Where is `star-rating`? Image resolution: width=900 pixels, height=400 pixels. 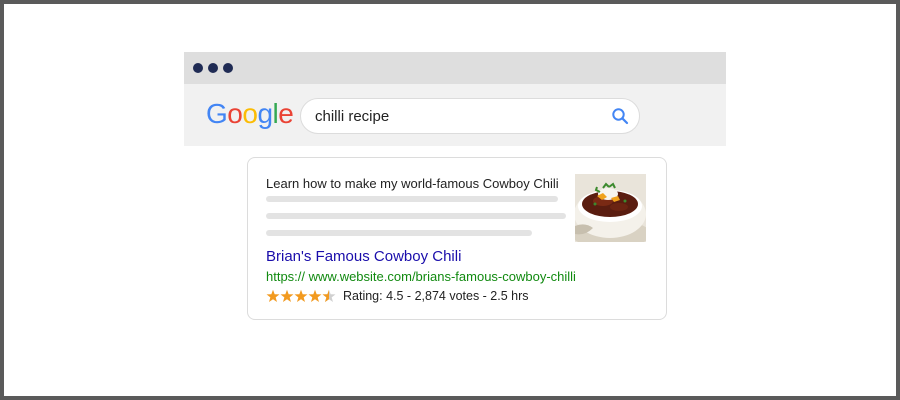
star-rating is located at coordinates (301, 295).